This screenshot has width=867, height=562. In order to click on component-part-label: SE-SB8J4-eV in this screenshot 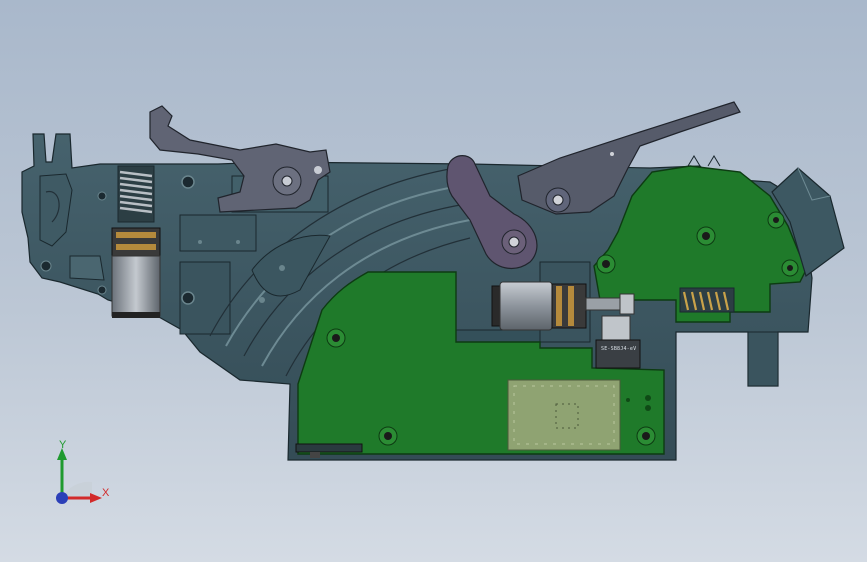, I will do `click(619, 349)`.